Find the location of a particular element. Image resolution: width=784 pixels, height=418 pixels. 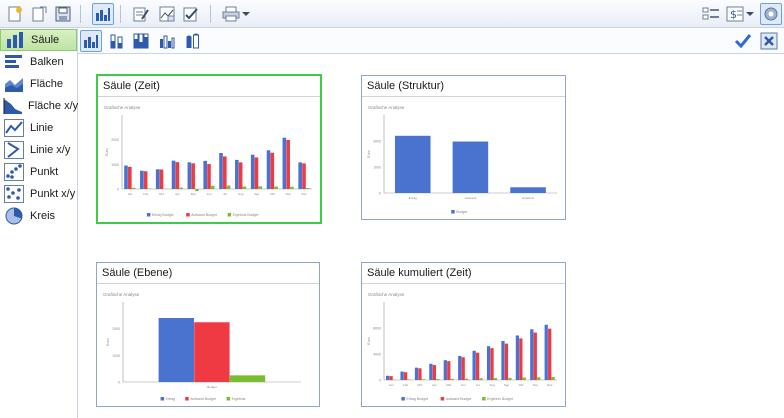

sidebar-item-balken: Balken is located at coordinates (38, 62).